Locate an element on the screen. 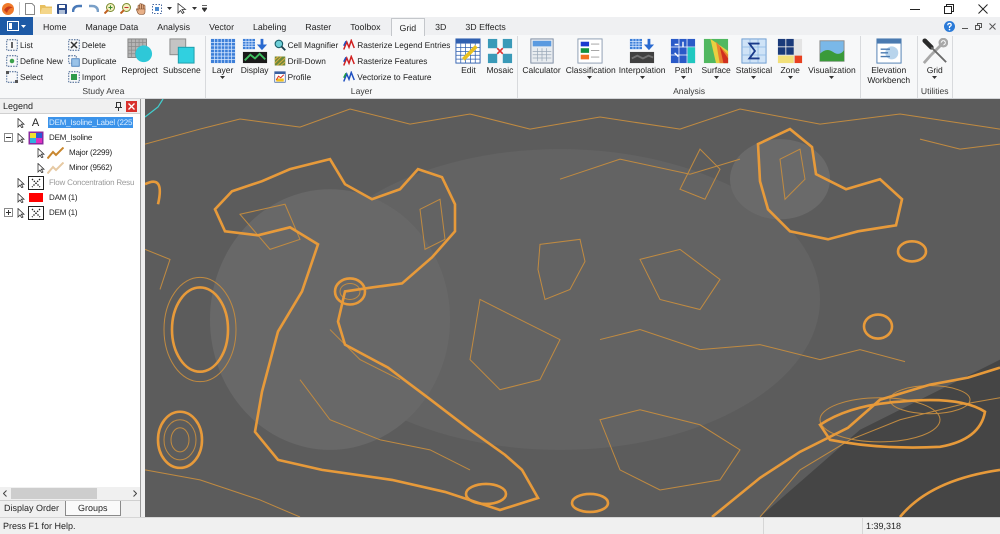  ribbon-button: Statistical is located at coordinates (754, 57).